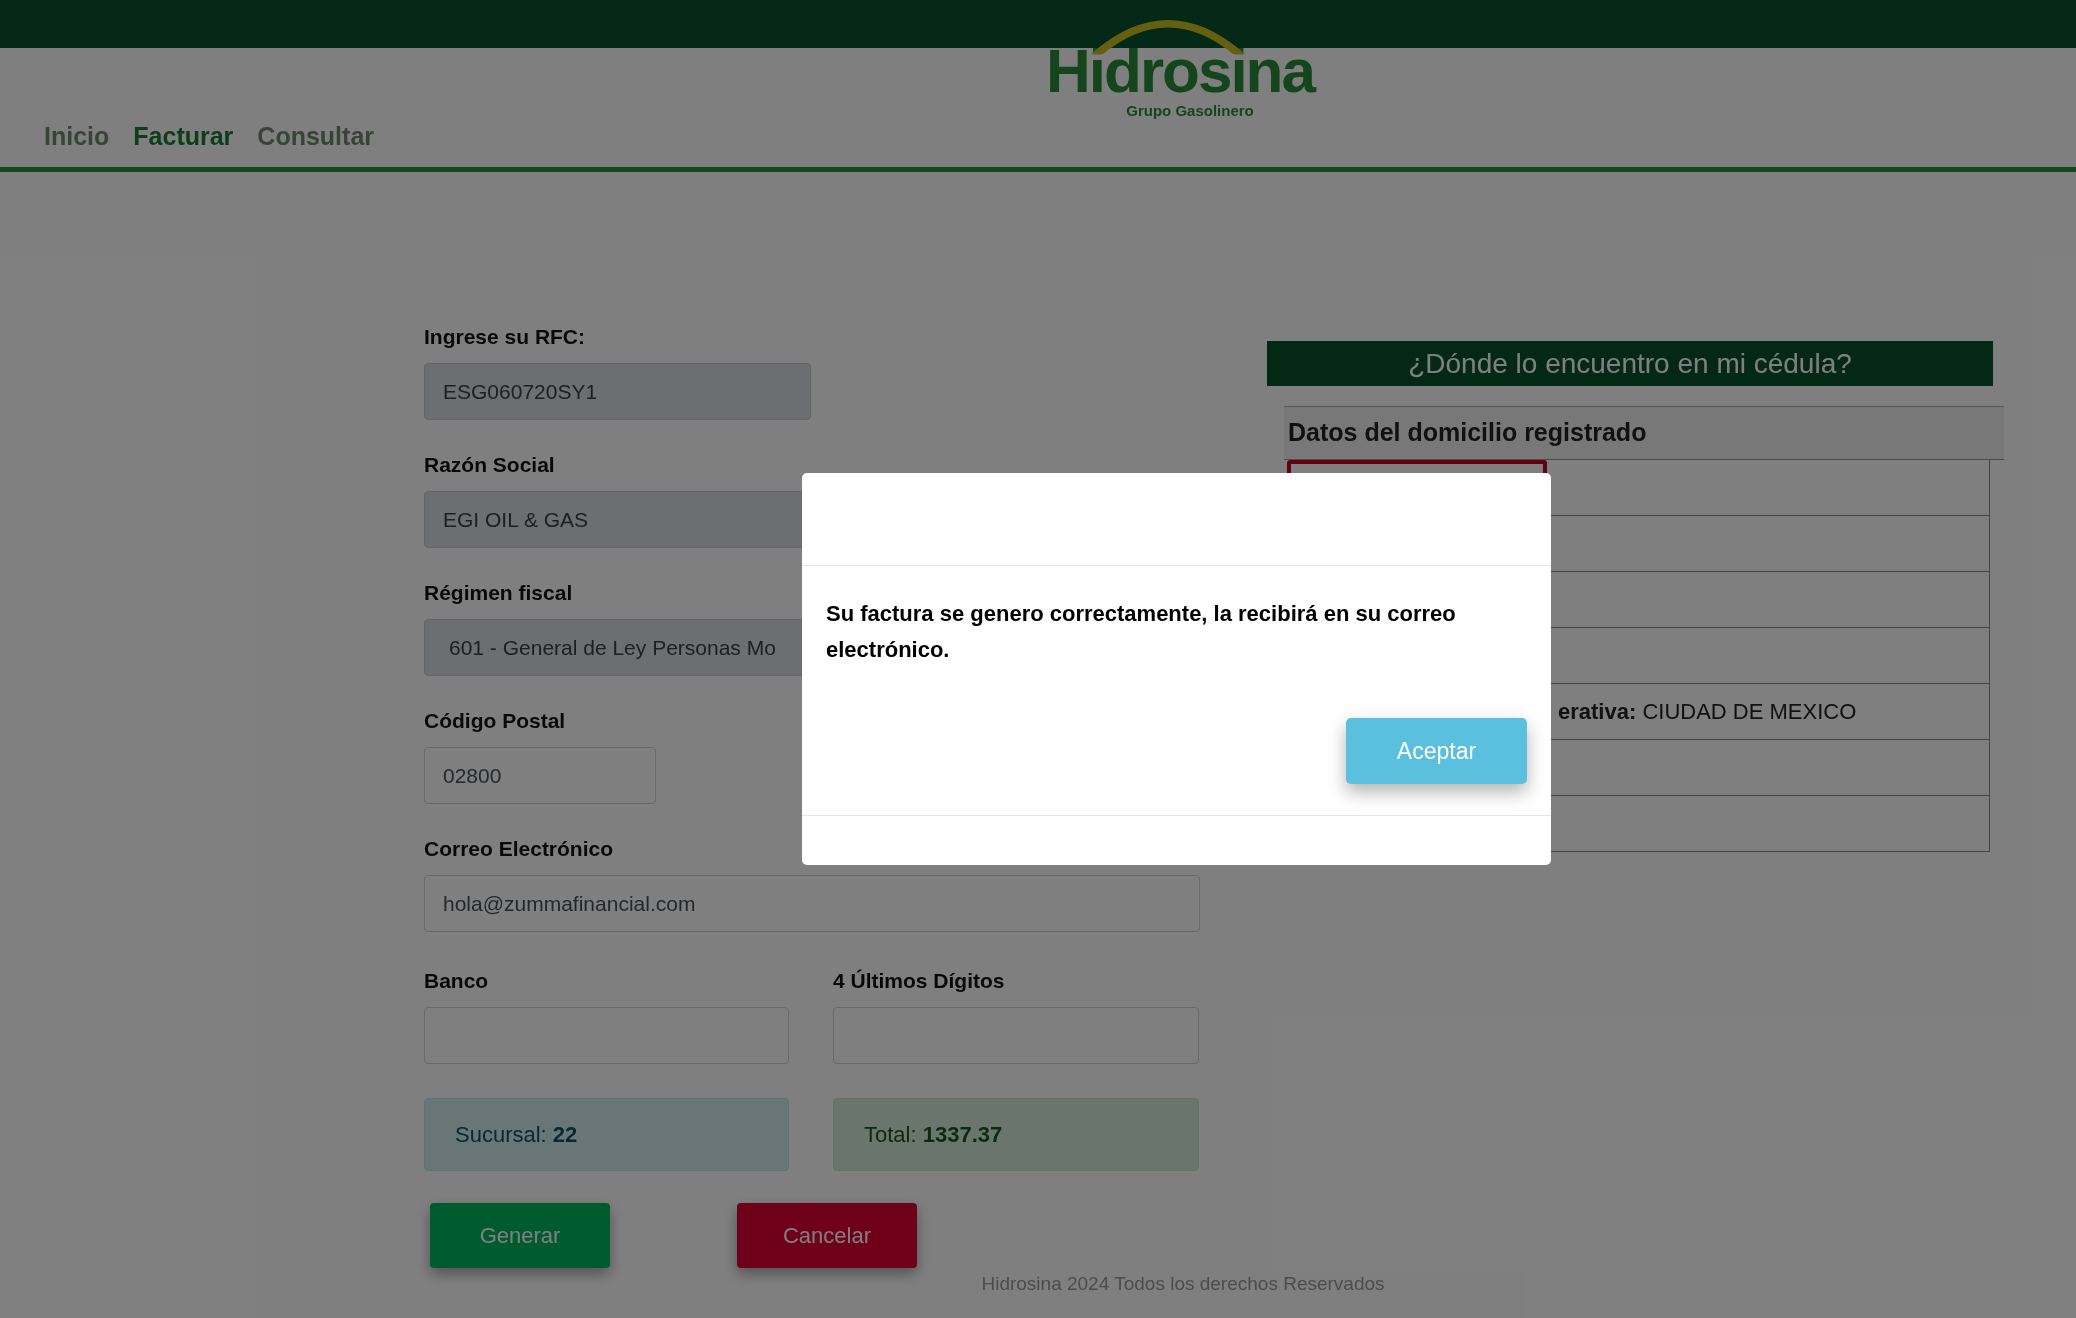 Image resolution: width=2076 pixels, height=1318 pixels. Describe the element at coordinates (516, 1135) in the screenshot. I see `branch-text: Sucursal: 22` at that location.